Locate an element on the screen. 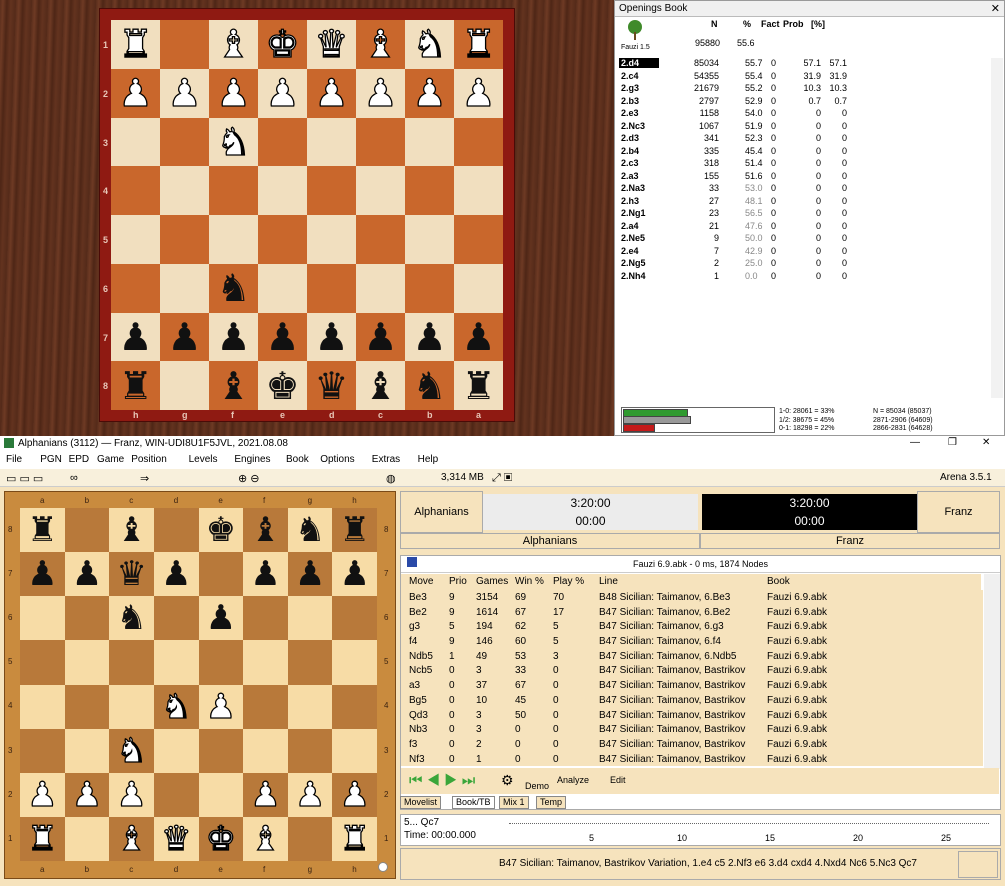 This screenshot has height=886, width=1005. menu-help: Help is located at coordinates (428, 459).